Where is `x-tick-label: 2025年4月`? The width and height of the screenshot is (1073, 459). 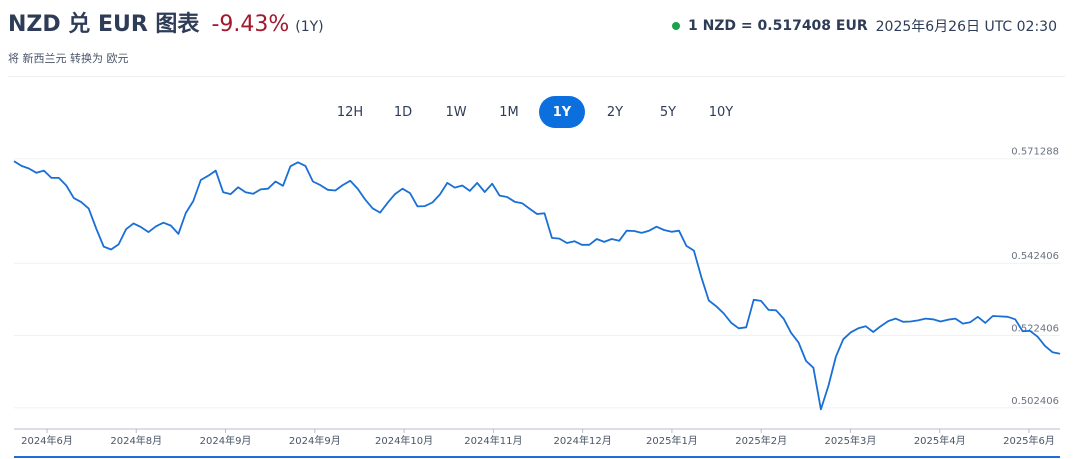
x-tick-label: 2025年4月 is located at coordinates (940, 440).